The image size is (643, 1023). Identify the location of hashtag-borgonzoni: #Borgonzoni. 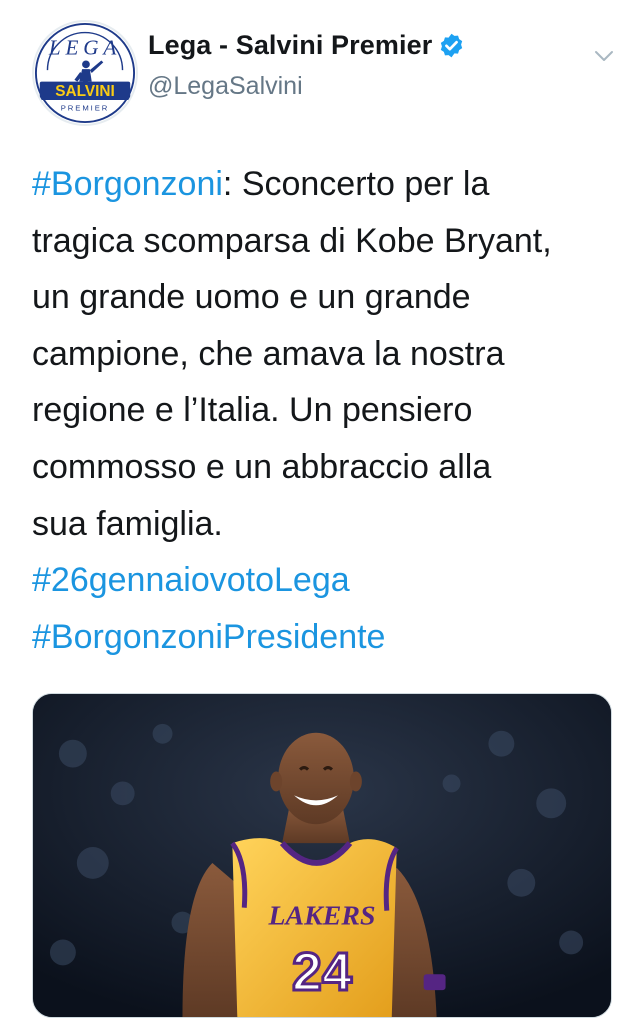
(127, 184).